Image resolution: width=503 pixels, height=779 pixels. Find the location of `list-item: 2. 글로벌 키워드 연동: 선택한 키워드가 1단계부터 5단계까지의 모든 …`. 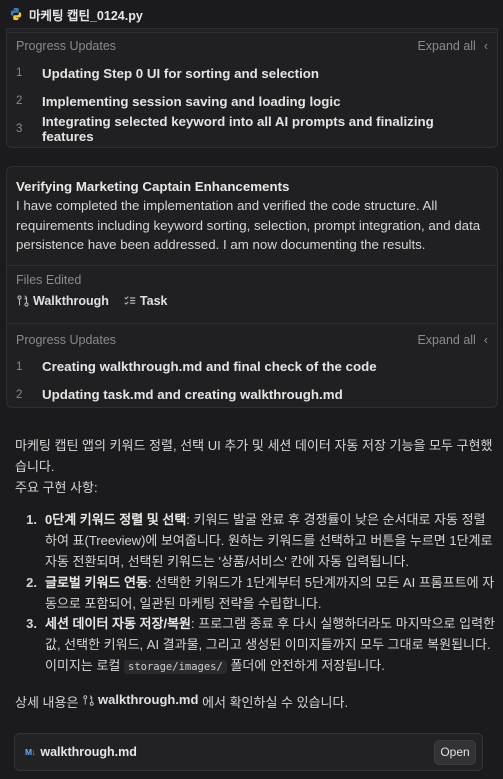

list-item: 2. 글로벌 키워드 연동: 선택한 키워드가 1단계부터 5단계까지의 모든 … is located at coordinates (257, 594).